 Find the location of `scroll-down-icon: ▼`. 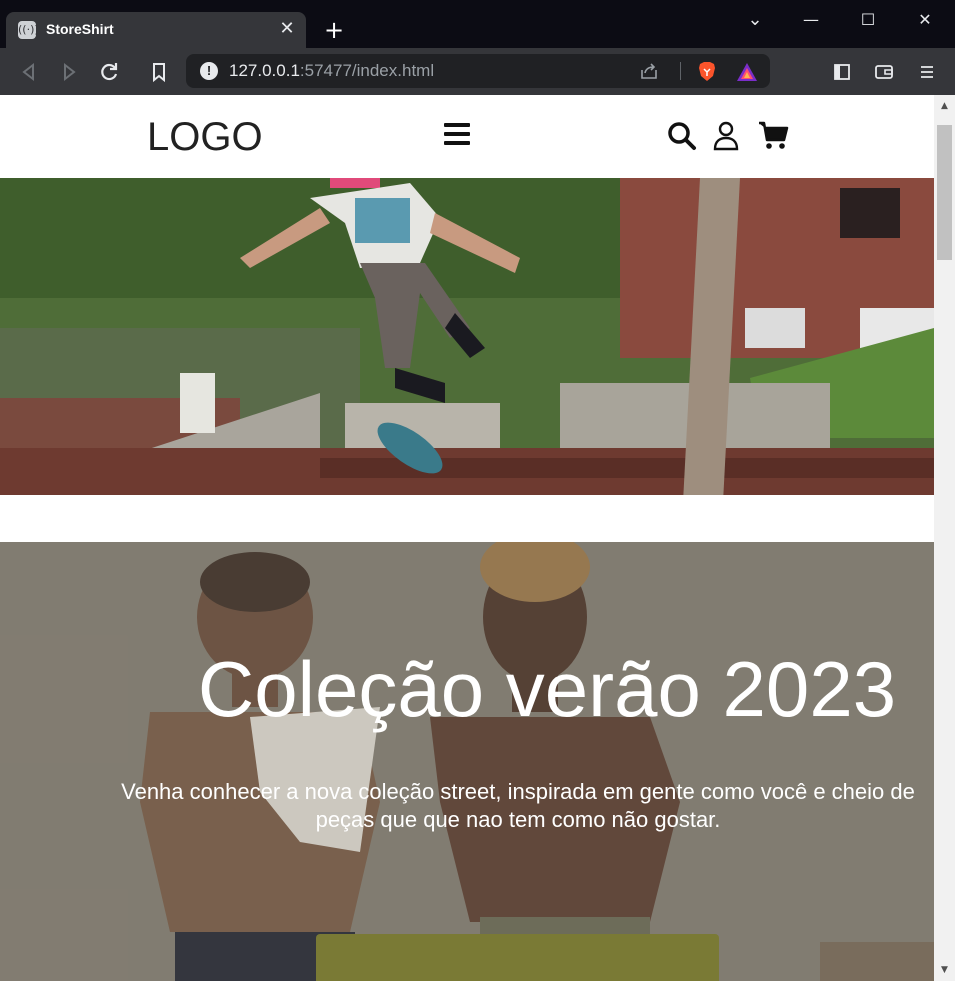

scroll-down-icon: ▼ is located at coordinates (944, 970).